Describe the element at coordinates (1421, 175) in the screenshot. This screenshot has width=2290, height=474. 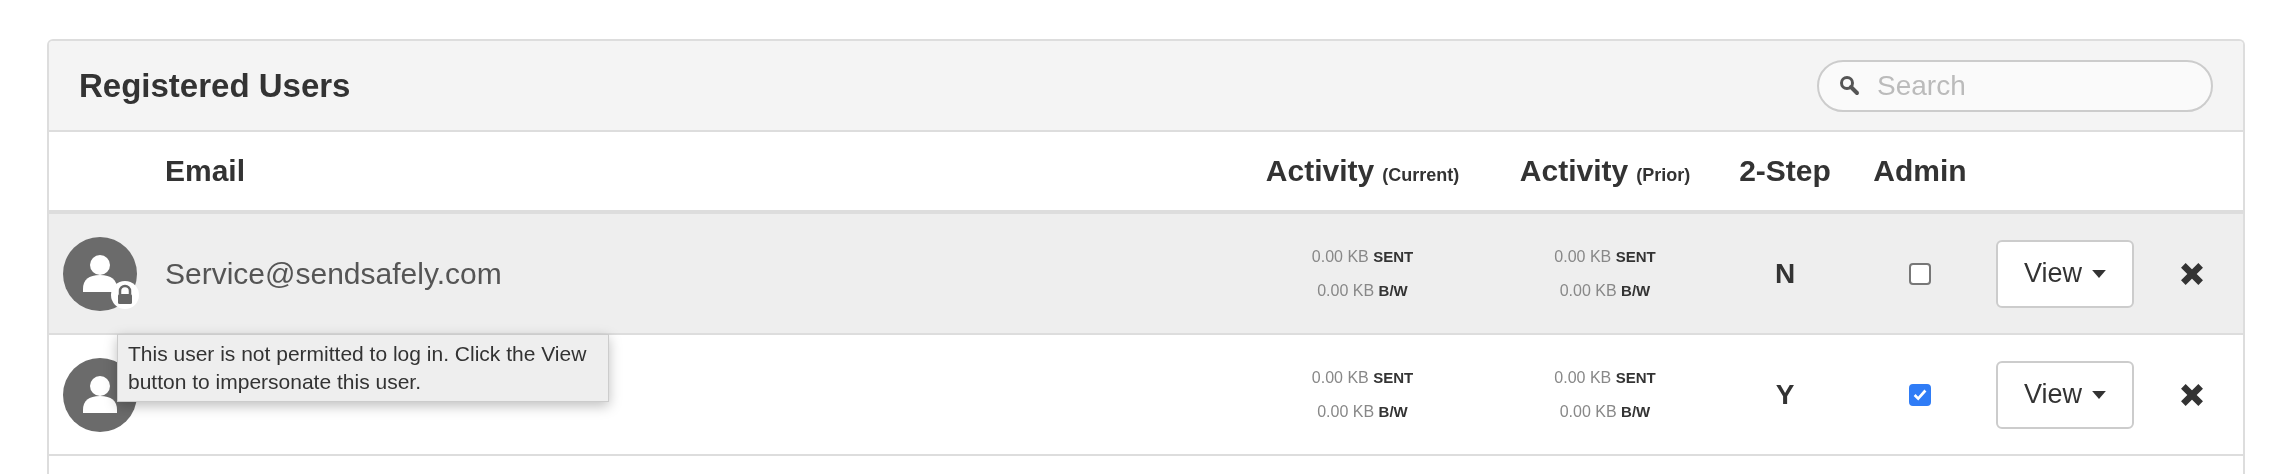
I see `column-note: (Current)` at that location.